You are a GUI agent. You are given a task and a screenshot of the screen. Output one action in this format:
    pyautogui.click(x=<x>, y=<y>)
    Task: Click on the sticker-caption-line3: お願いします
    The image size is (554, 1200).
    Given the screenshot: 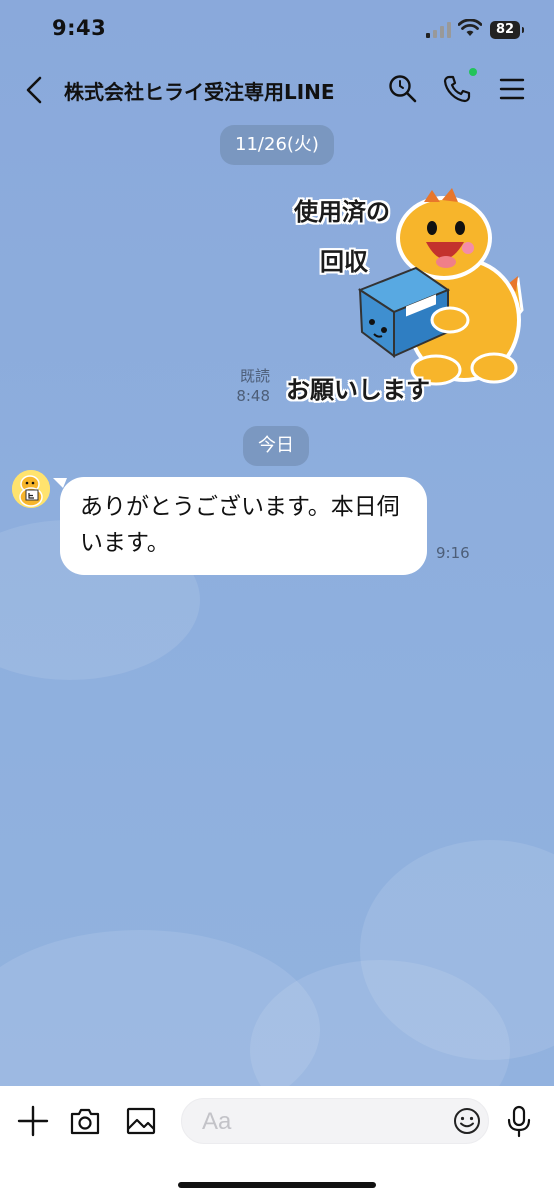 What is the action you would take?
    pyautogui.click(x=358, y=390)
    